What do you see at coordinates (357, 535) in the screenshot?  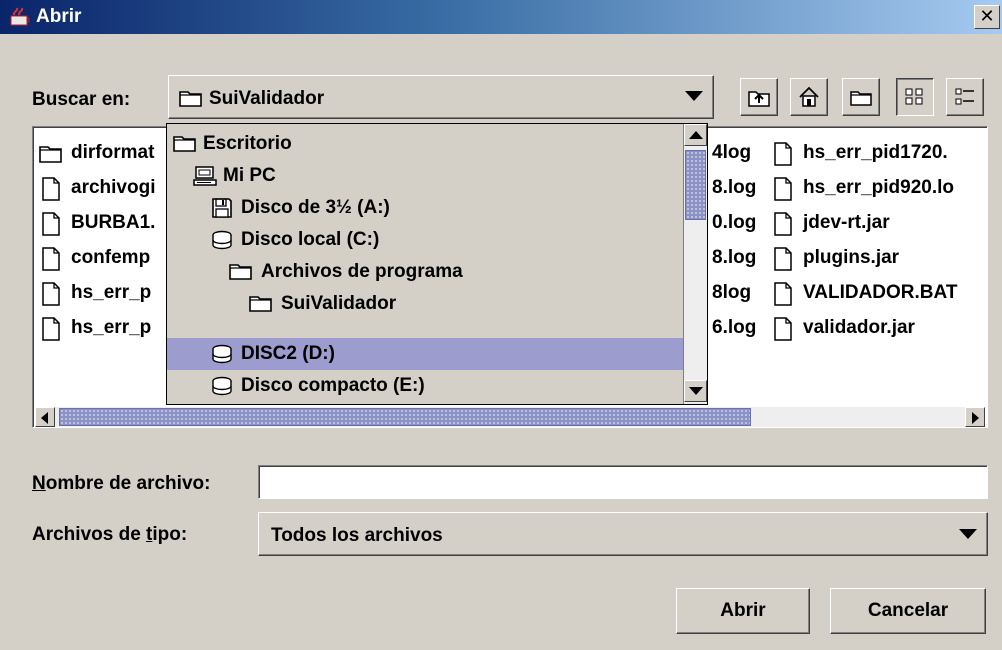 I see `filetype-value: Todos los archivos` at bounding box center [357, 535].